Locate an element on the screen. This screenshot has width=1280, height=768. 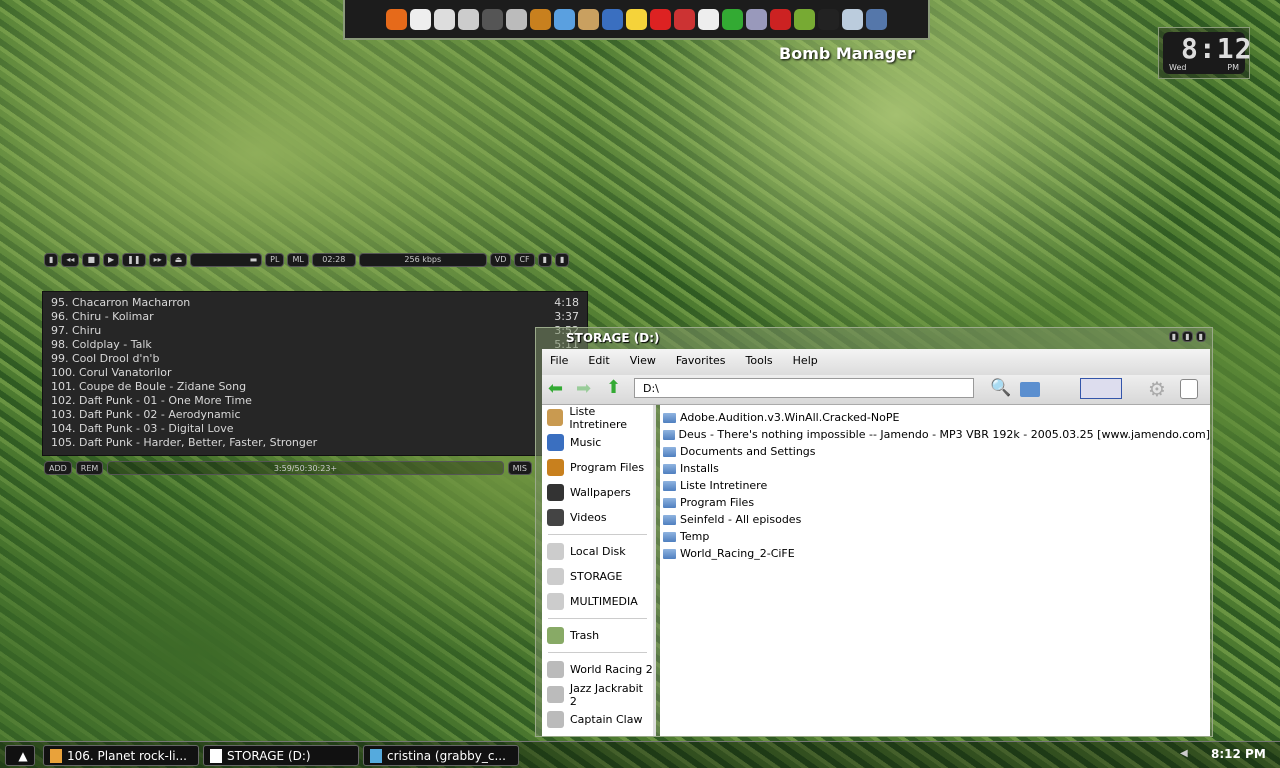
clipboard-icon is located at coordinates (588, 19).